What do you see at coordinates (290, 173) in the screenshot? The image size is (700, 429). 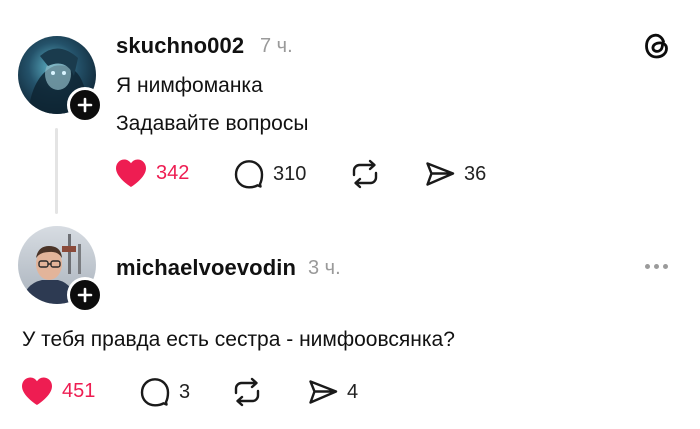 I see `reply-count: 310` at bounding box center [290, 173].